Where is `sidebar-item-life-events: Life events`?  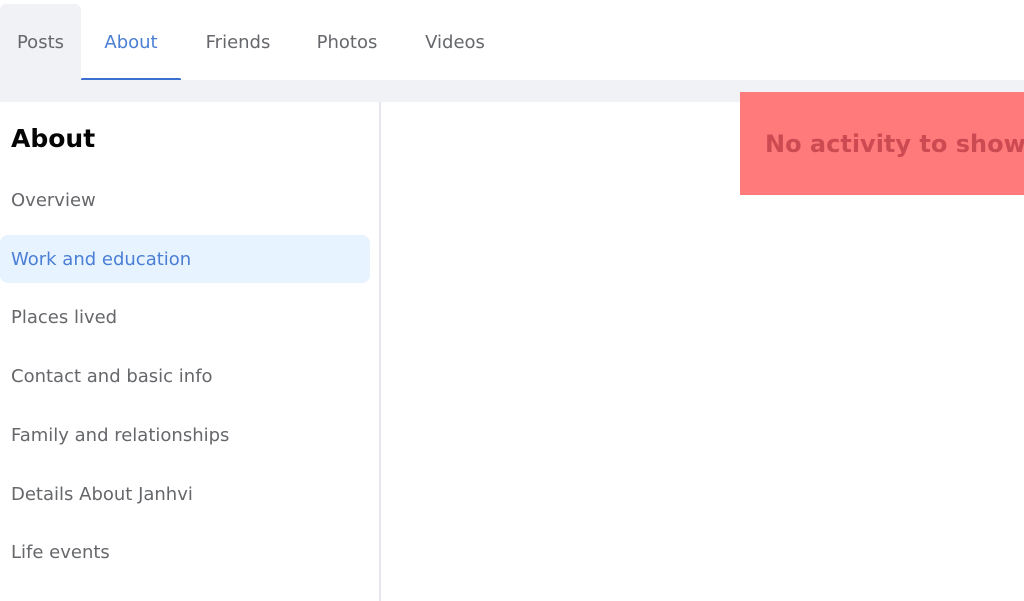
sidebar-item-life-events: Life events is located at coordinates (185, 552).